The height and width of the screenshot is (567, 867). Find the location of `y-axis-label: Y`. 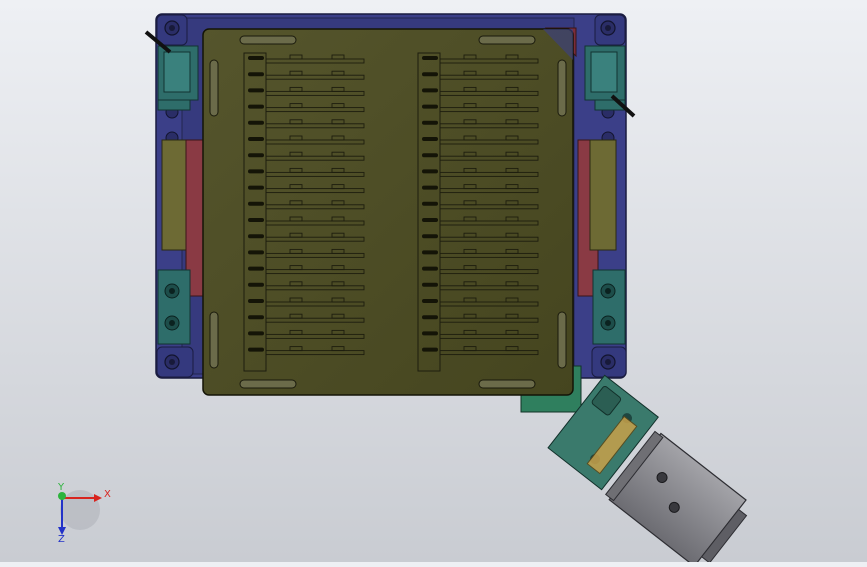

y-axis-label: Y is located at coordinates (61, 487).